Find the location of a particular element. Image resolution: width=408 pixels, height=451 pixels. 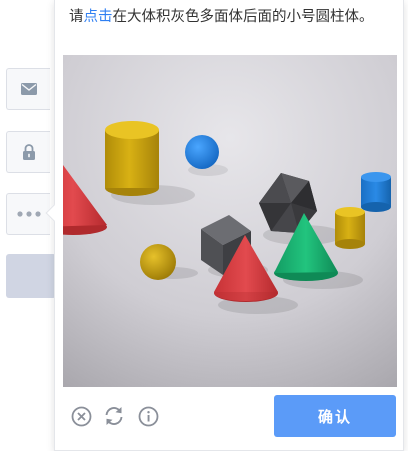

captcha-toolbar: 确认 is located at coordinates (230, 417).